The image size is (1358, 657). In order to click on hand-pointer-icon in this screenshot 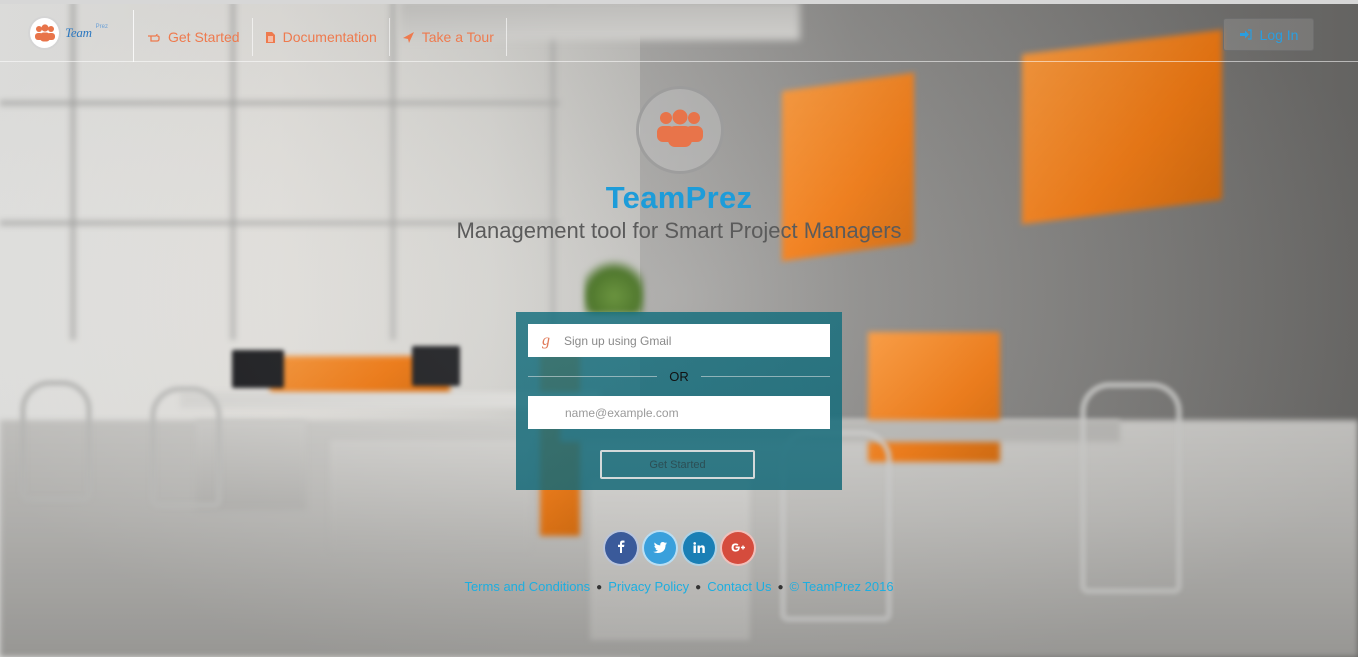, I will do `click(154, 37)`.